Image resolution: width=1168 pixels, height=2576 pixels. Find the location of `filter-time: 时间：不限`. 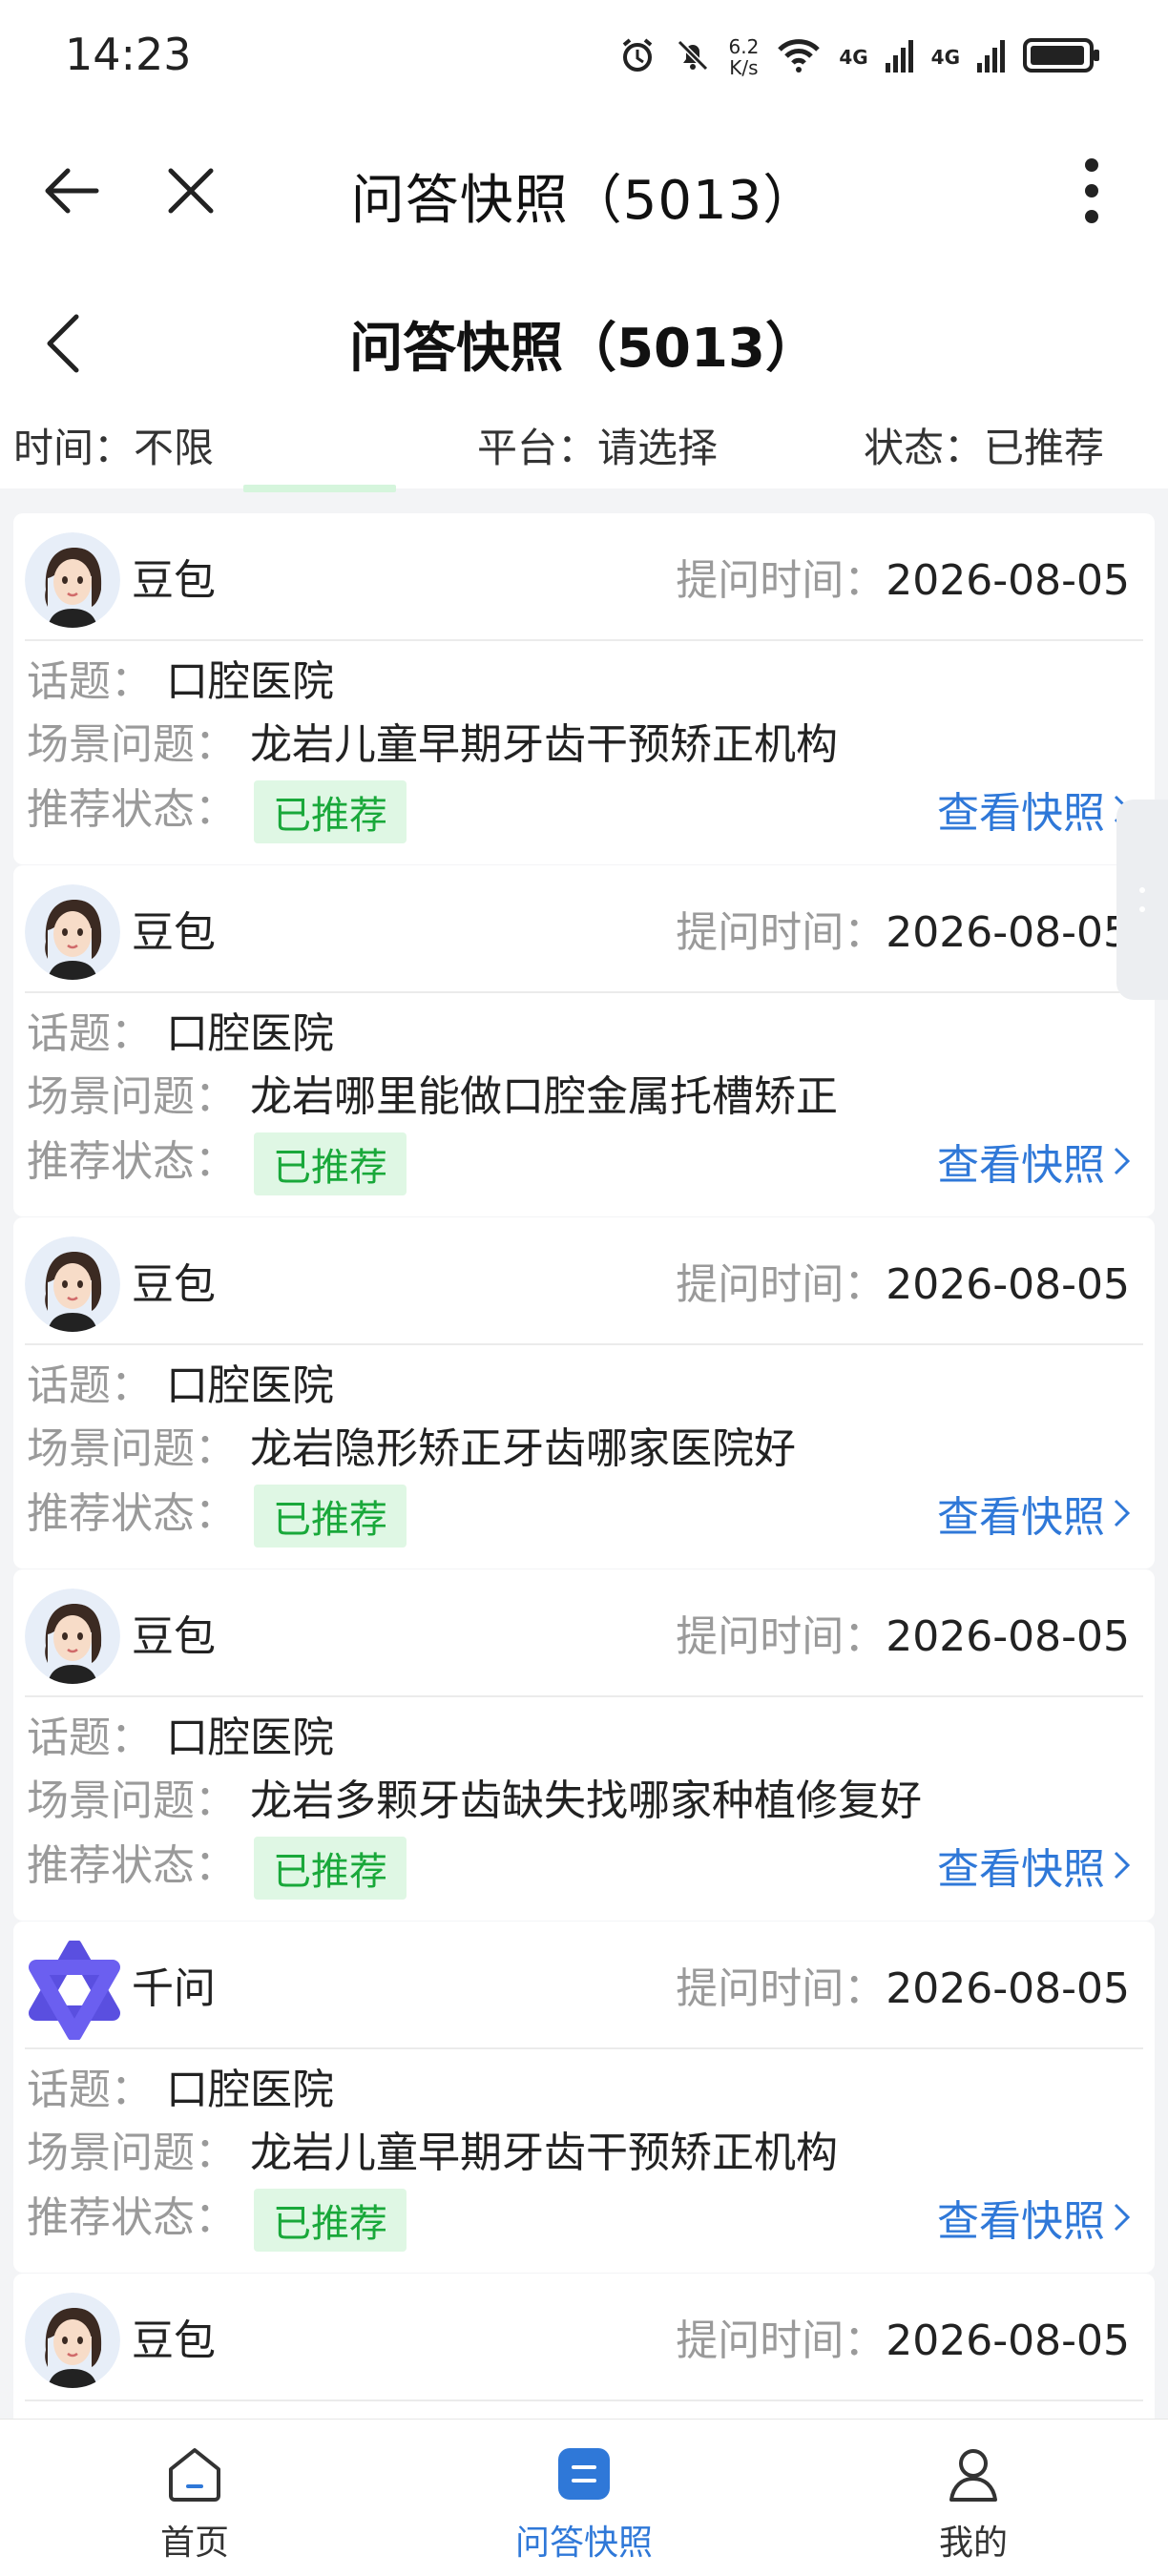

filter-time: 时间：不限 is located at coordinates (113, 445).